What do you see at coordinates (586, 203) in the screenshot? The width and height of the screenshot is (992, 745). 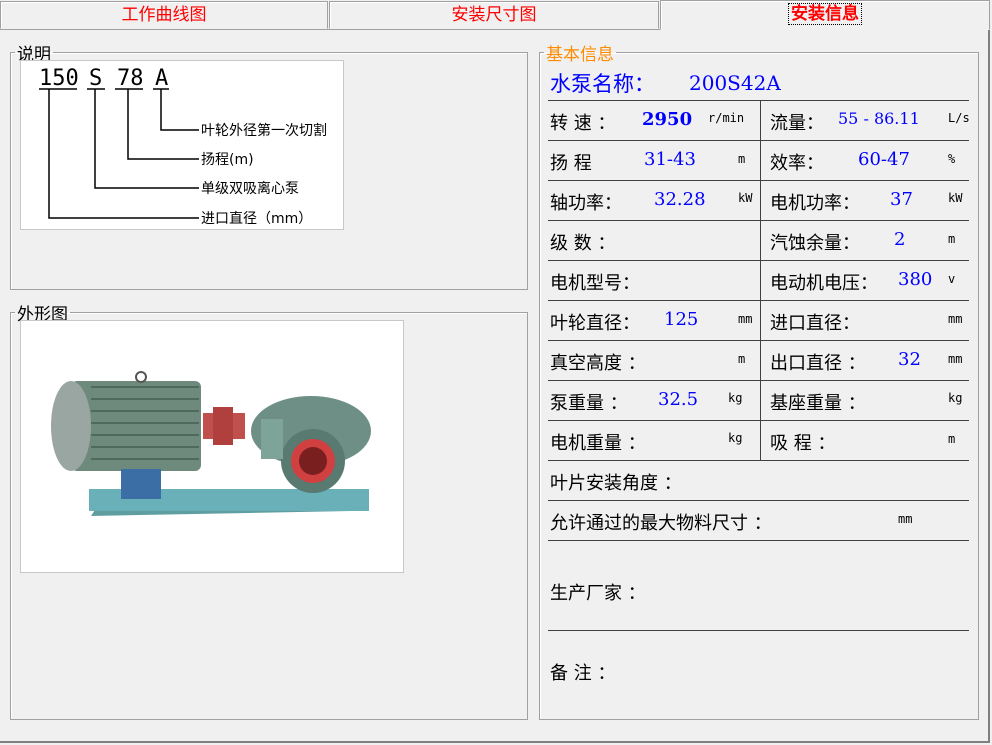 I see `shaft-power-label: 轴功率：` at bounding box center [586, 203].